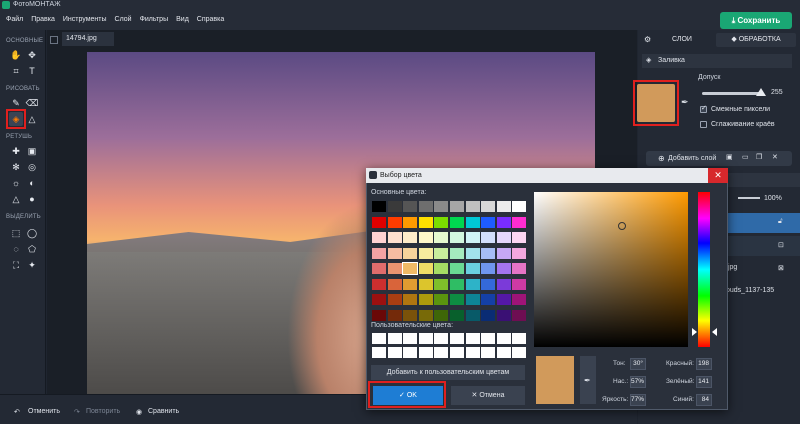 The image size is (800, 424). Describe the element at coordinates (638, 400) in the screenshot. I see `val-field: 77%` at that location.